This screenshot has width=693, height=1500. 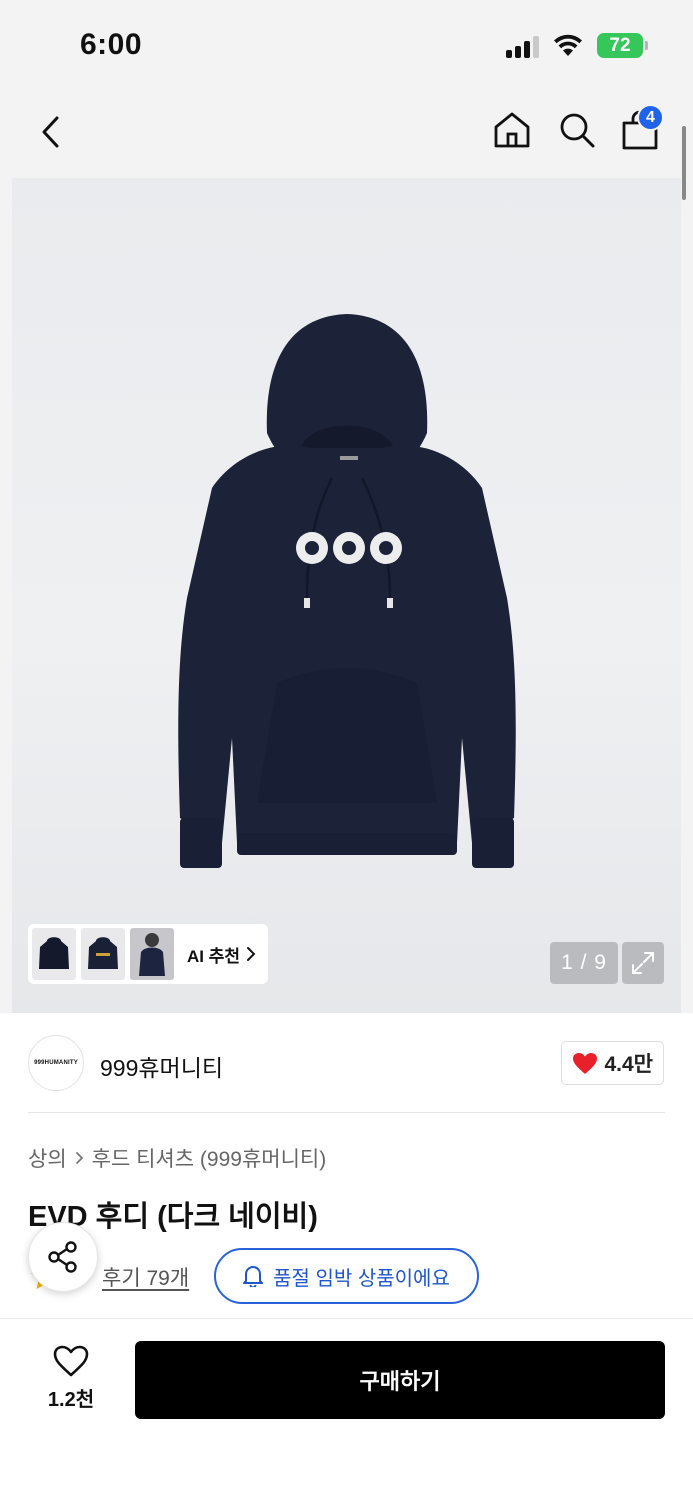 I want to click on share-icon, so click(x=62, y=1257).